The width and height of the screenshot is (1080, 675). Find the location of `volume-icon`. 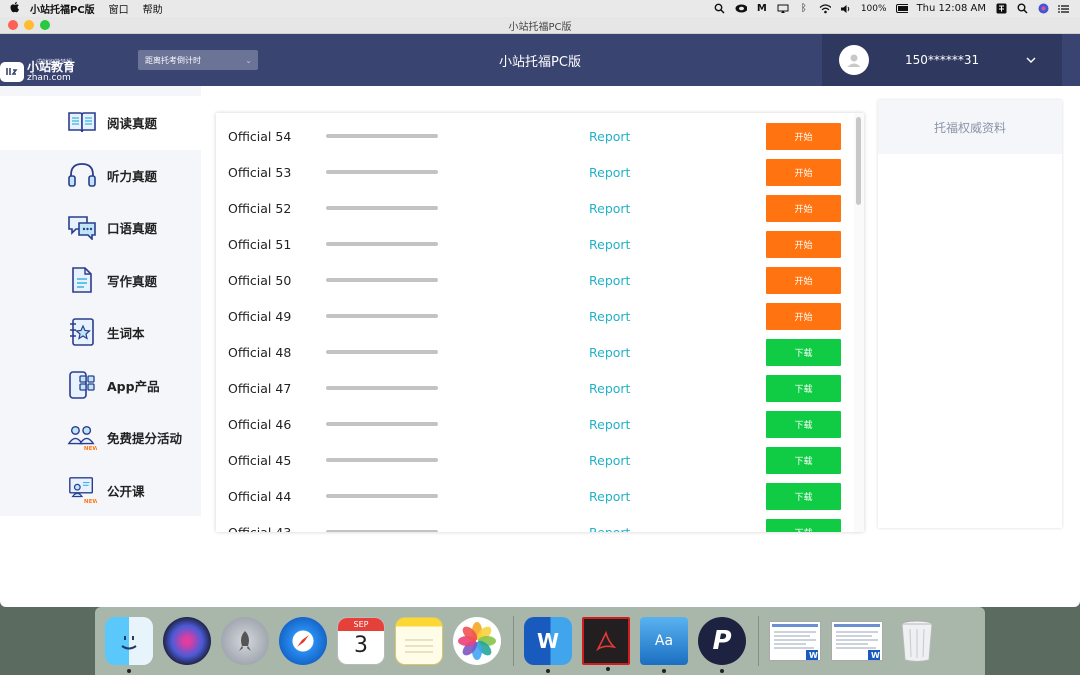

volume-icon is located at coordinates (846, 8).